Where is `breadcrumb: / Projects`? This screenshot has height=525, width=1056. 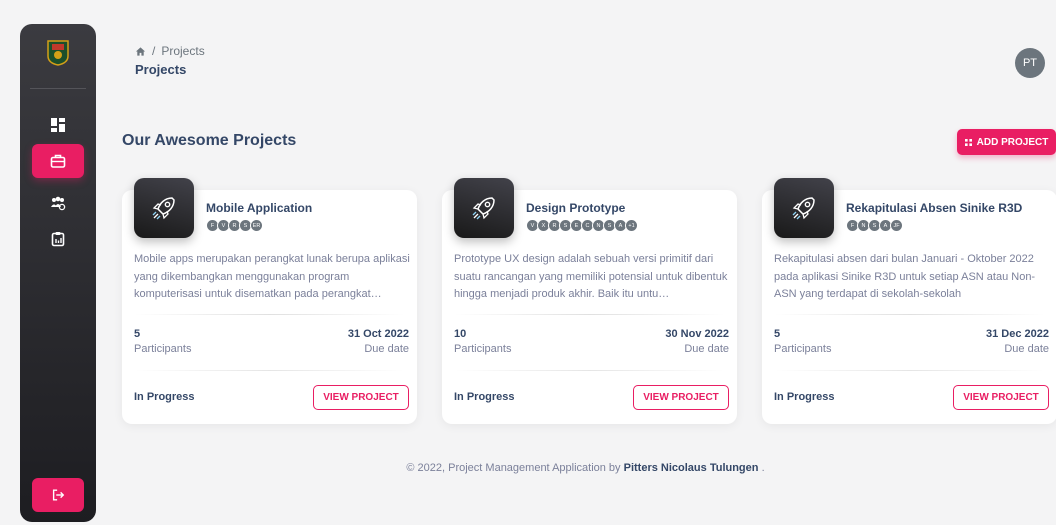 breadcrumb: / Projects is located at coordinates (170, 51).